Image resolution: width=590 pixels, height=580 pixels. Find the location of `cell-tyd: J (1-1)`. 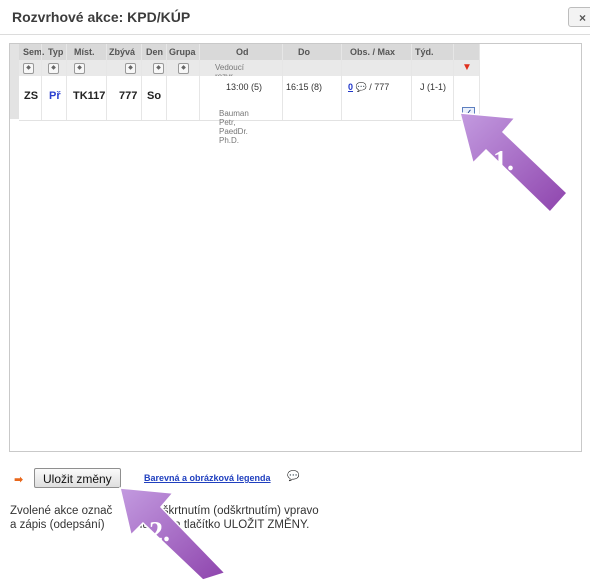

cell-tyd: J (1-1) is located at coordinates (433, 87).